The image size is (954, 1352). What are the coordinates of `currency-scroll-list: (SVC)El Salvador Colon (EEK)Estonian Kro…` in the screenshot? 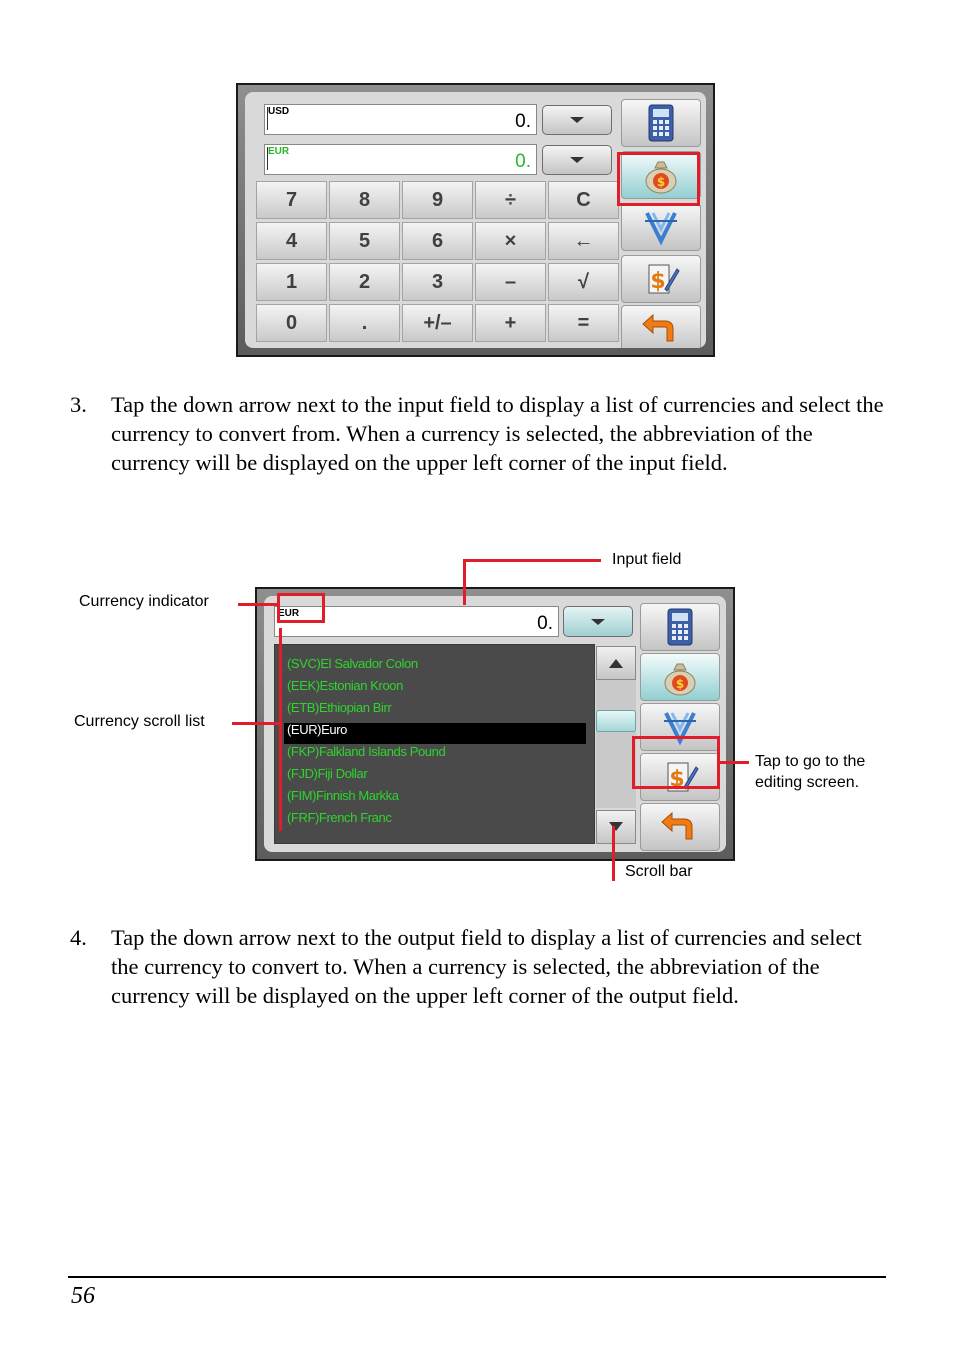 It's located at (434, 744).